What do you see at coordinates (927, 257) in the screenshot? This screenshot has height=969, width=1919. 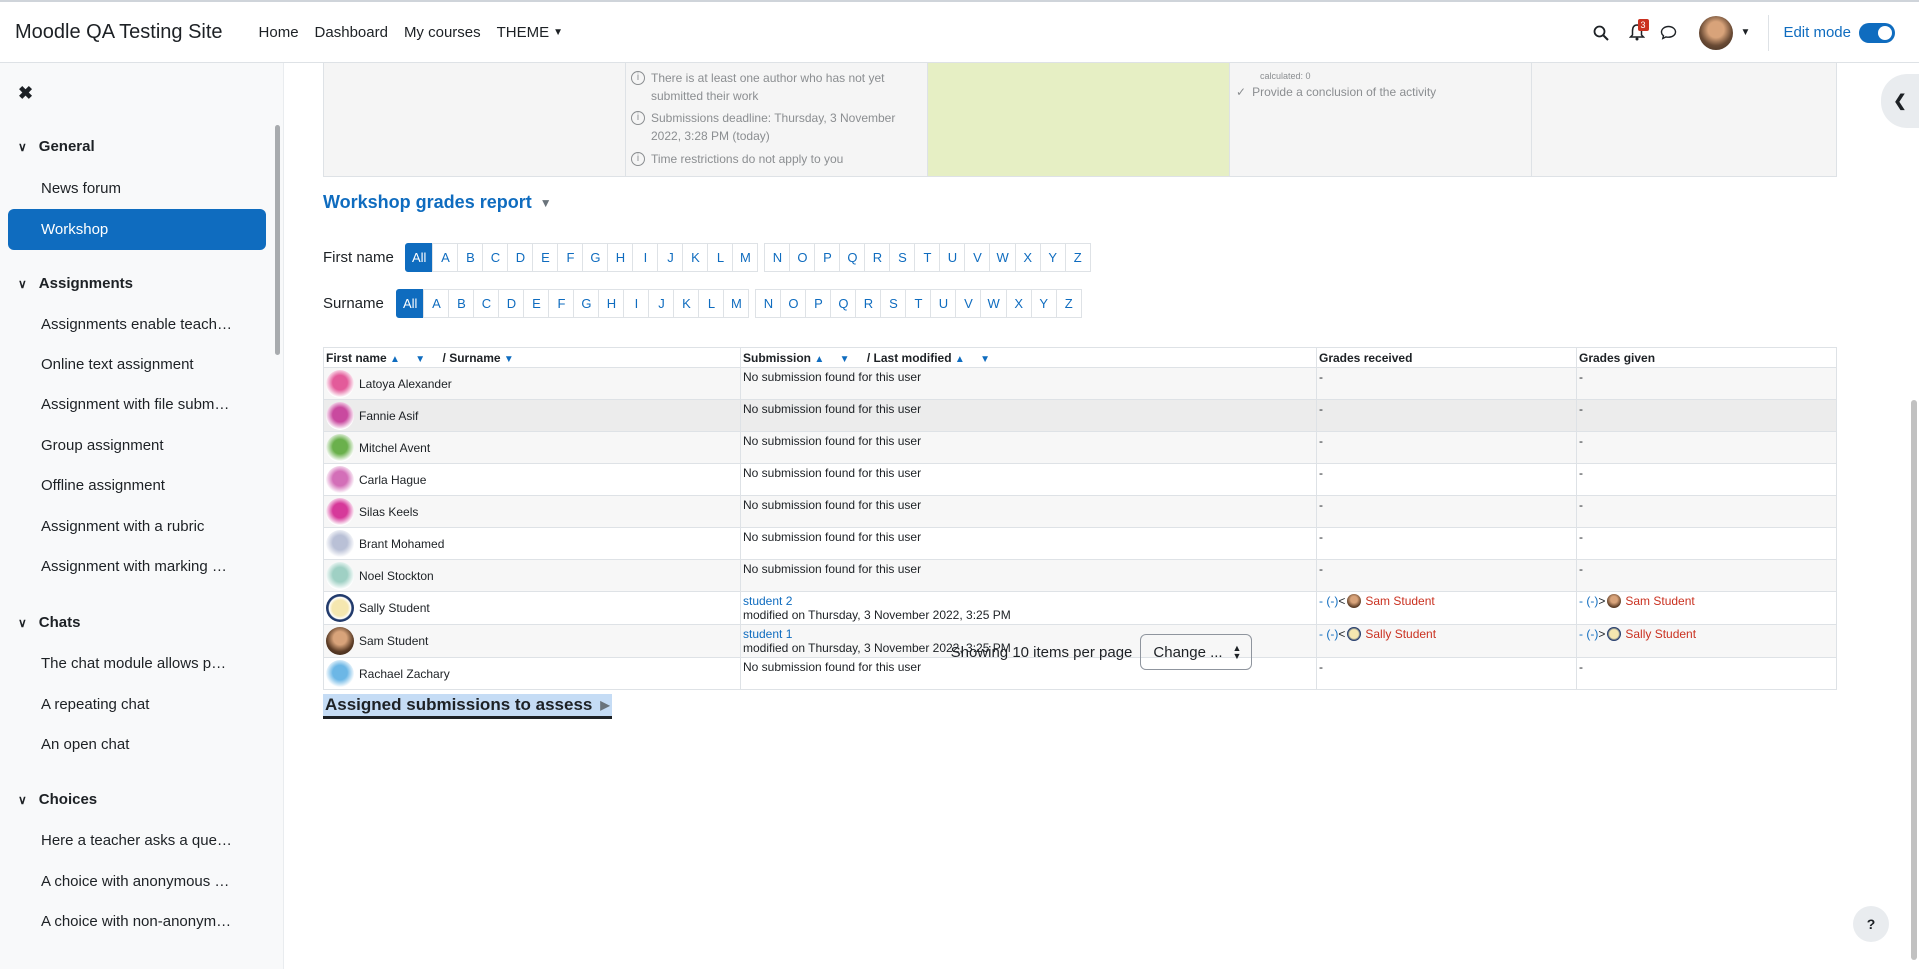 I see `first-name-initial-t: T` at bounding box center [927, 257].